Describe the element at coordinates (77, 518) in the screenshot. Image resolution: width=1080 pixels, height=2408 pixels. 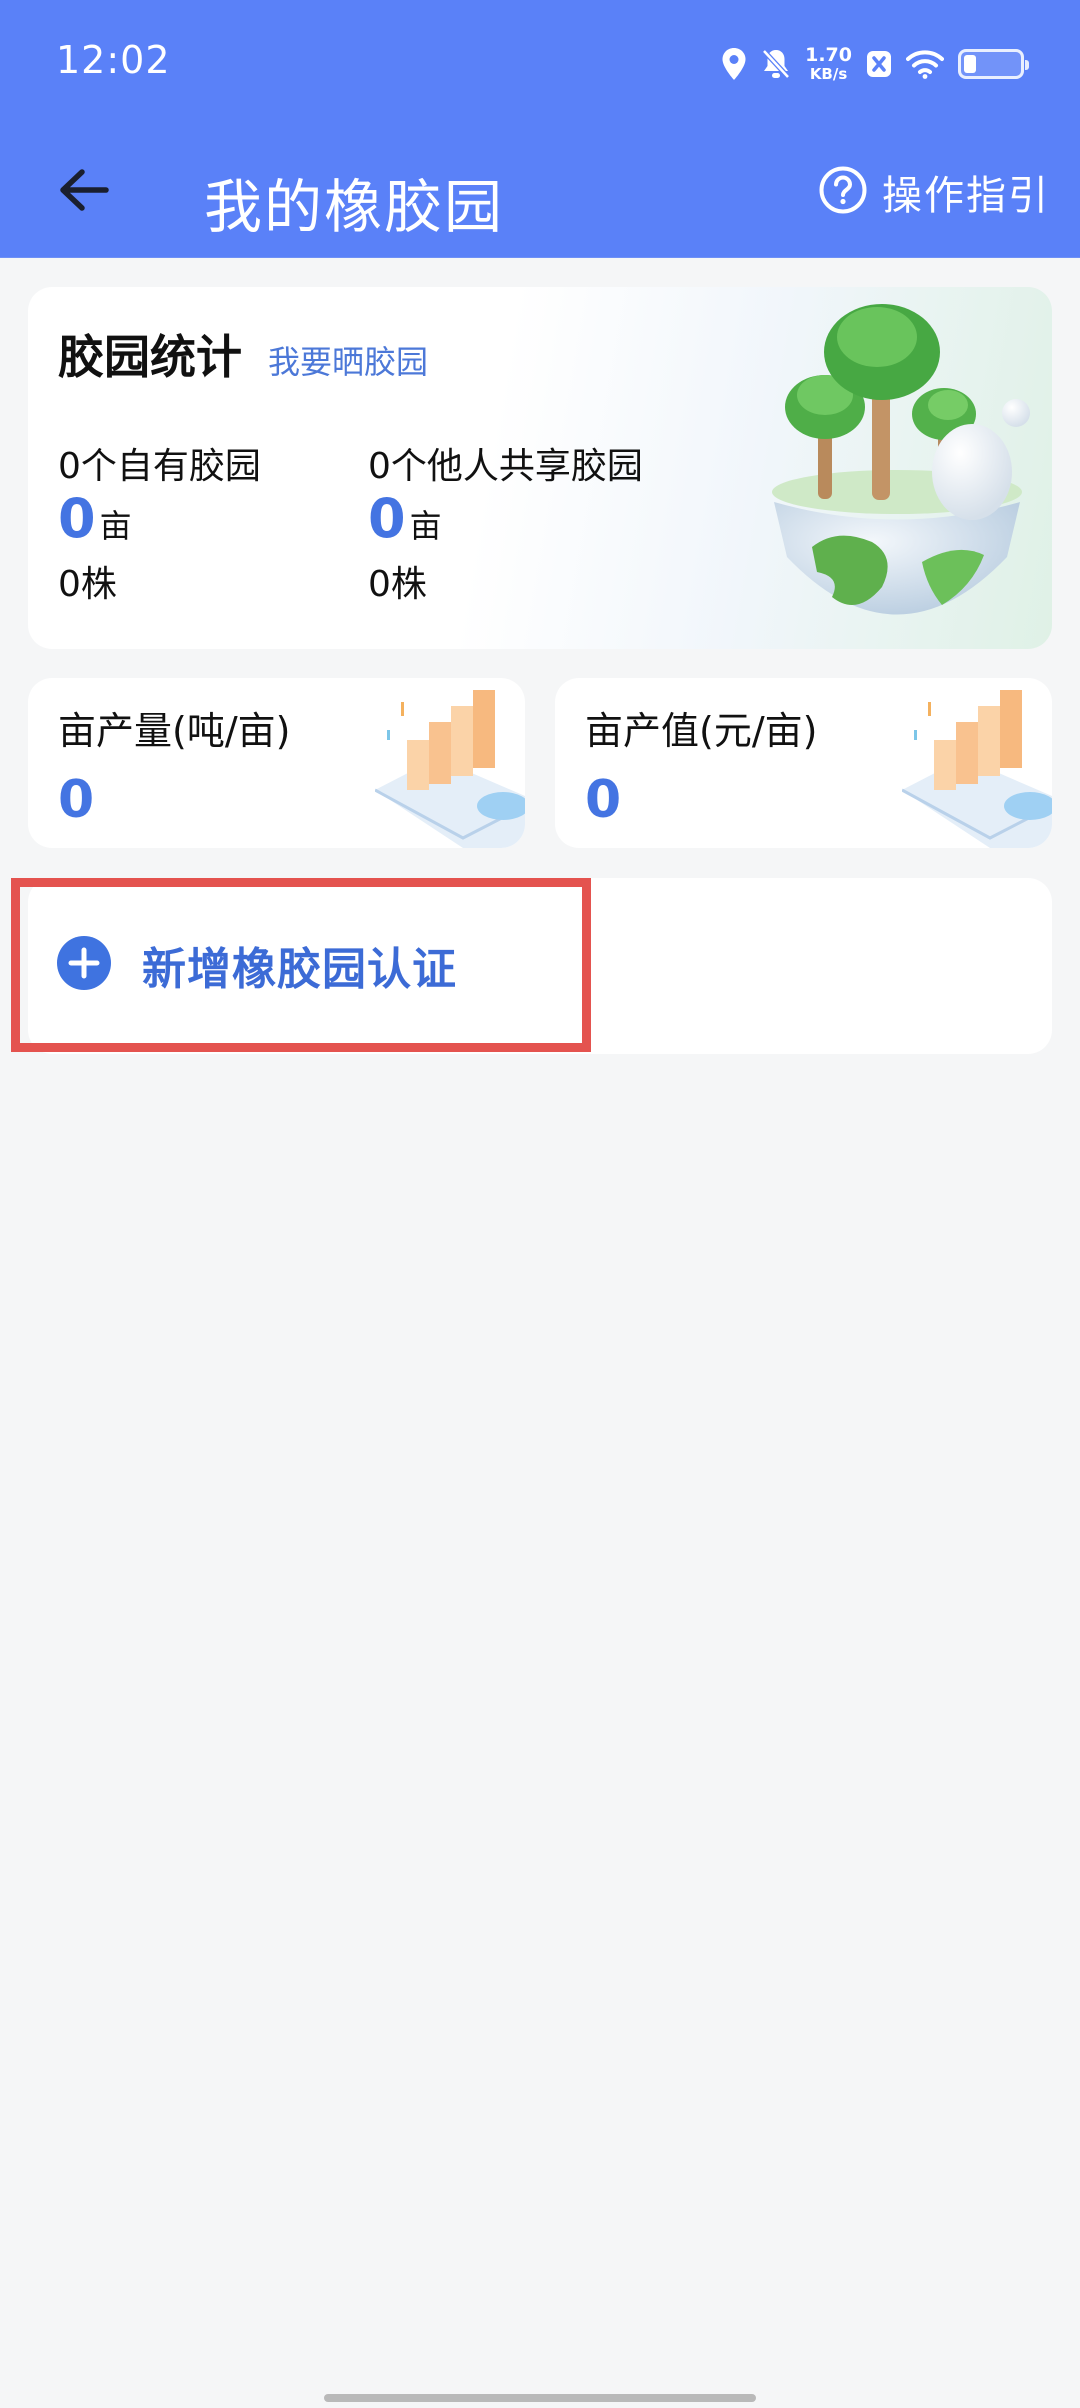
I see `own-area-value: 0` at that location.